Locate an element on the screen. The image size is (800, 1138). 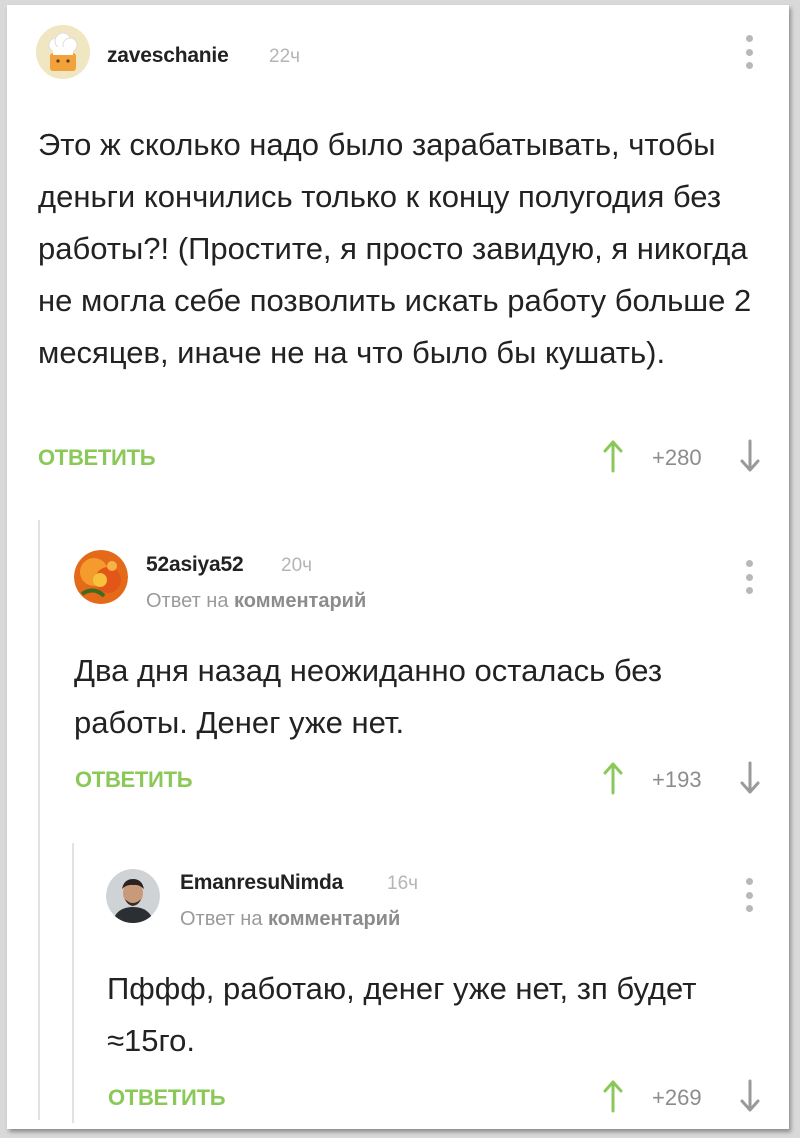
more-menu-icon is located at coordinates (749, 895).